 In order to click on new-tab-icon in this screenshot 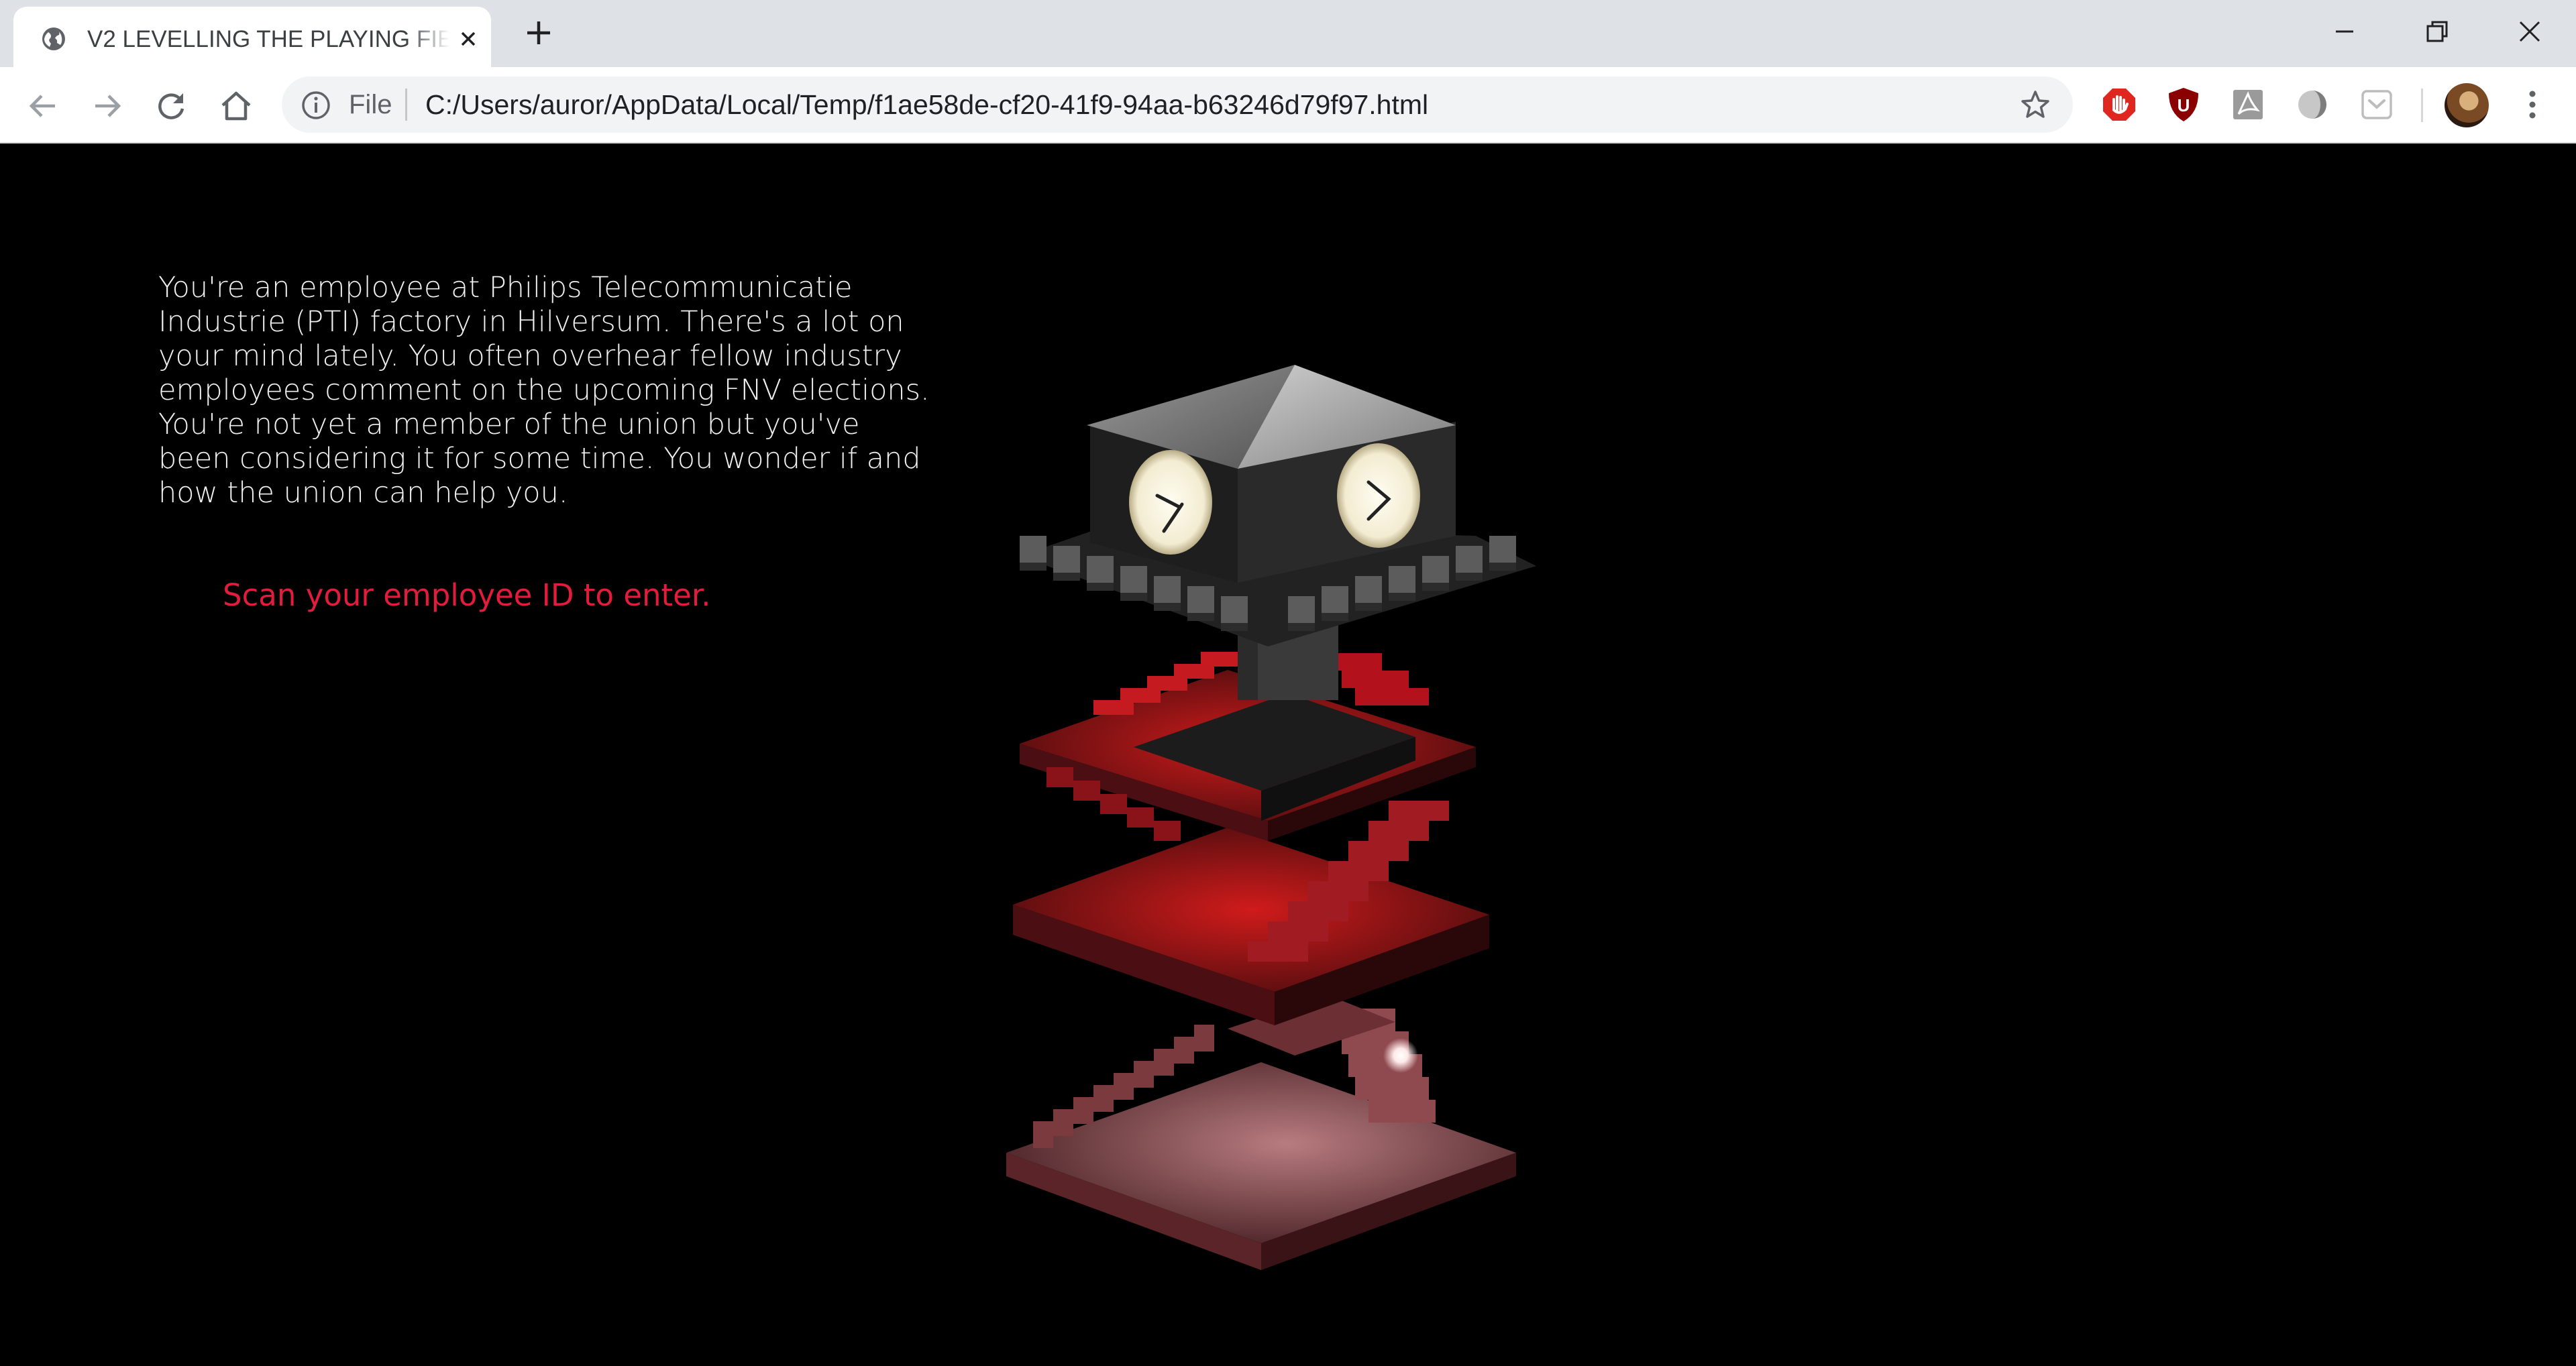, I will do `click(538, 32)`.